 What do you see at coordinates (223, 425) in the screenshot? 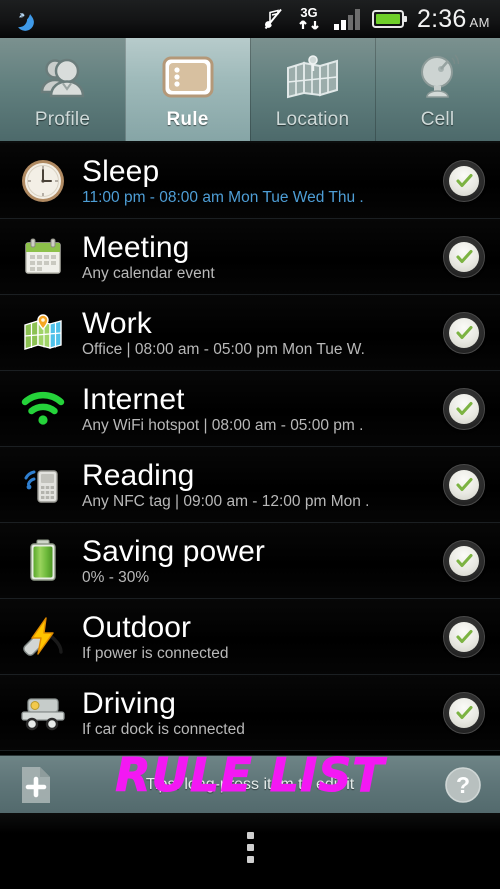
I see `list-item-subtitle: Any WiFi hotspot | 08:00 am - 05:00 pm .` at bounding box center [223, 425].